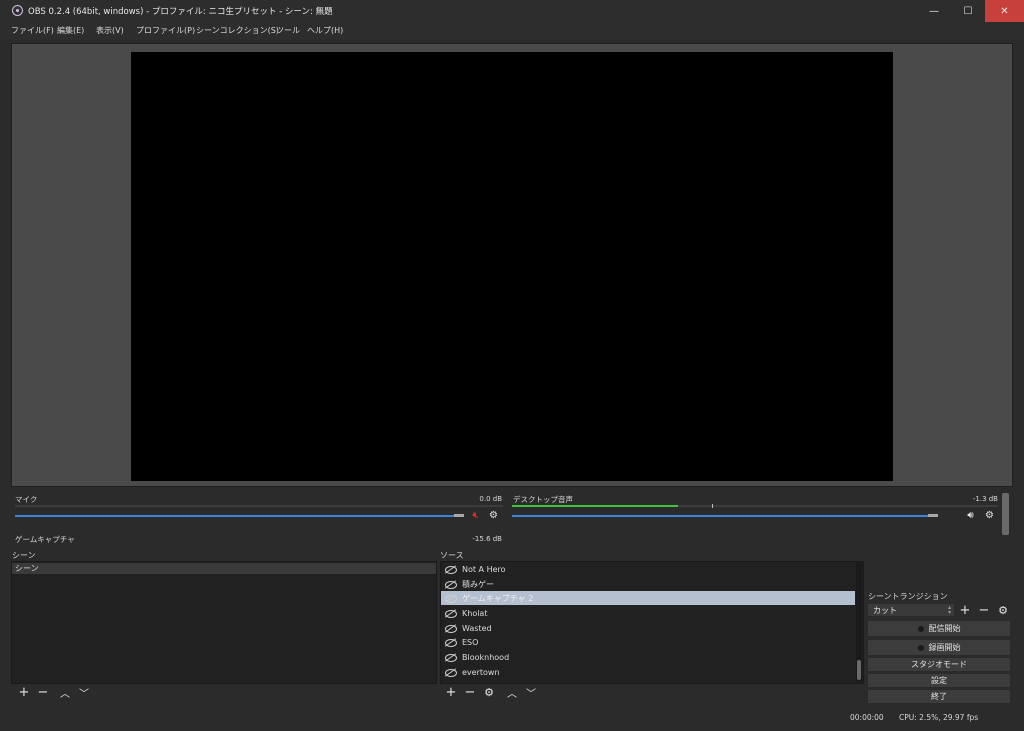  I want to click on mic-label: マイク, so click(26, 499).